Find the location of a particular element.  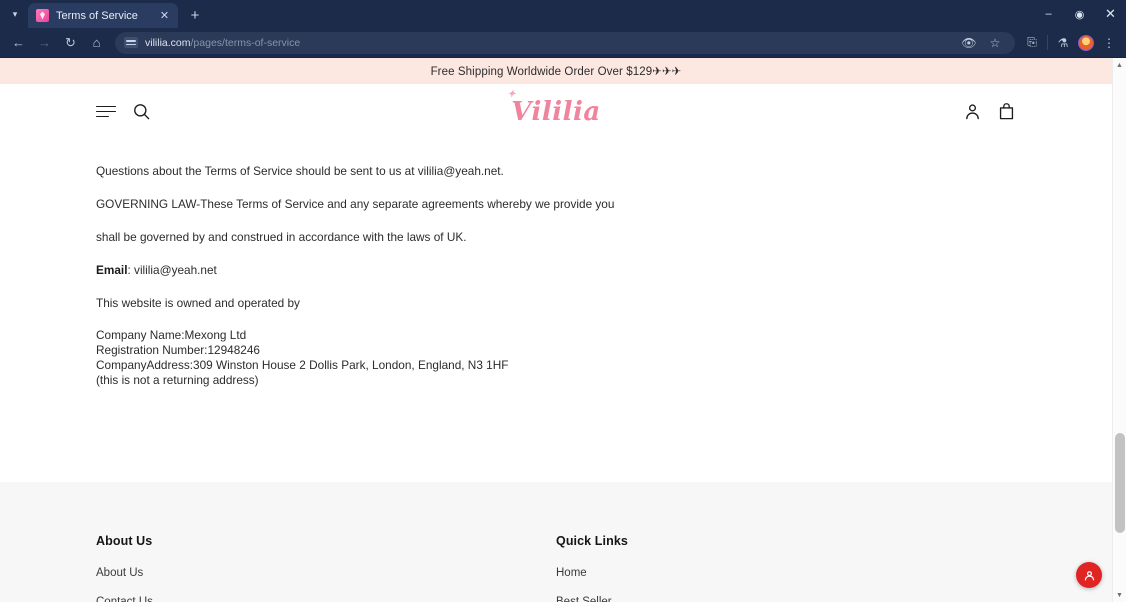

scroll-up-icon: ▲ is located at coordinates (1119, 65).